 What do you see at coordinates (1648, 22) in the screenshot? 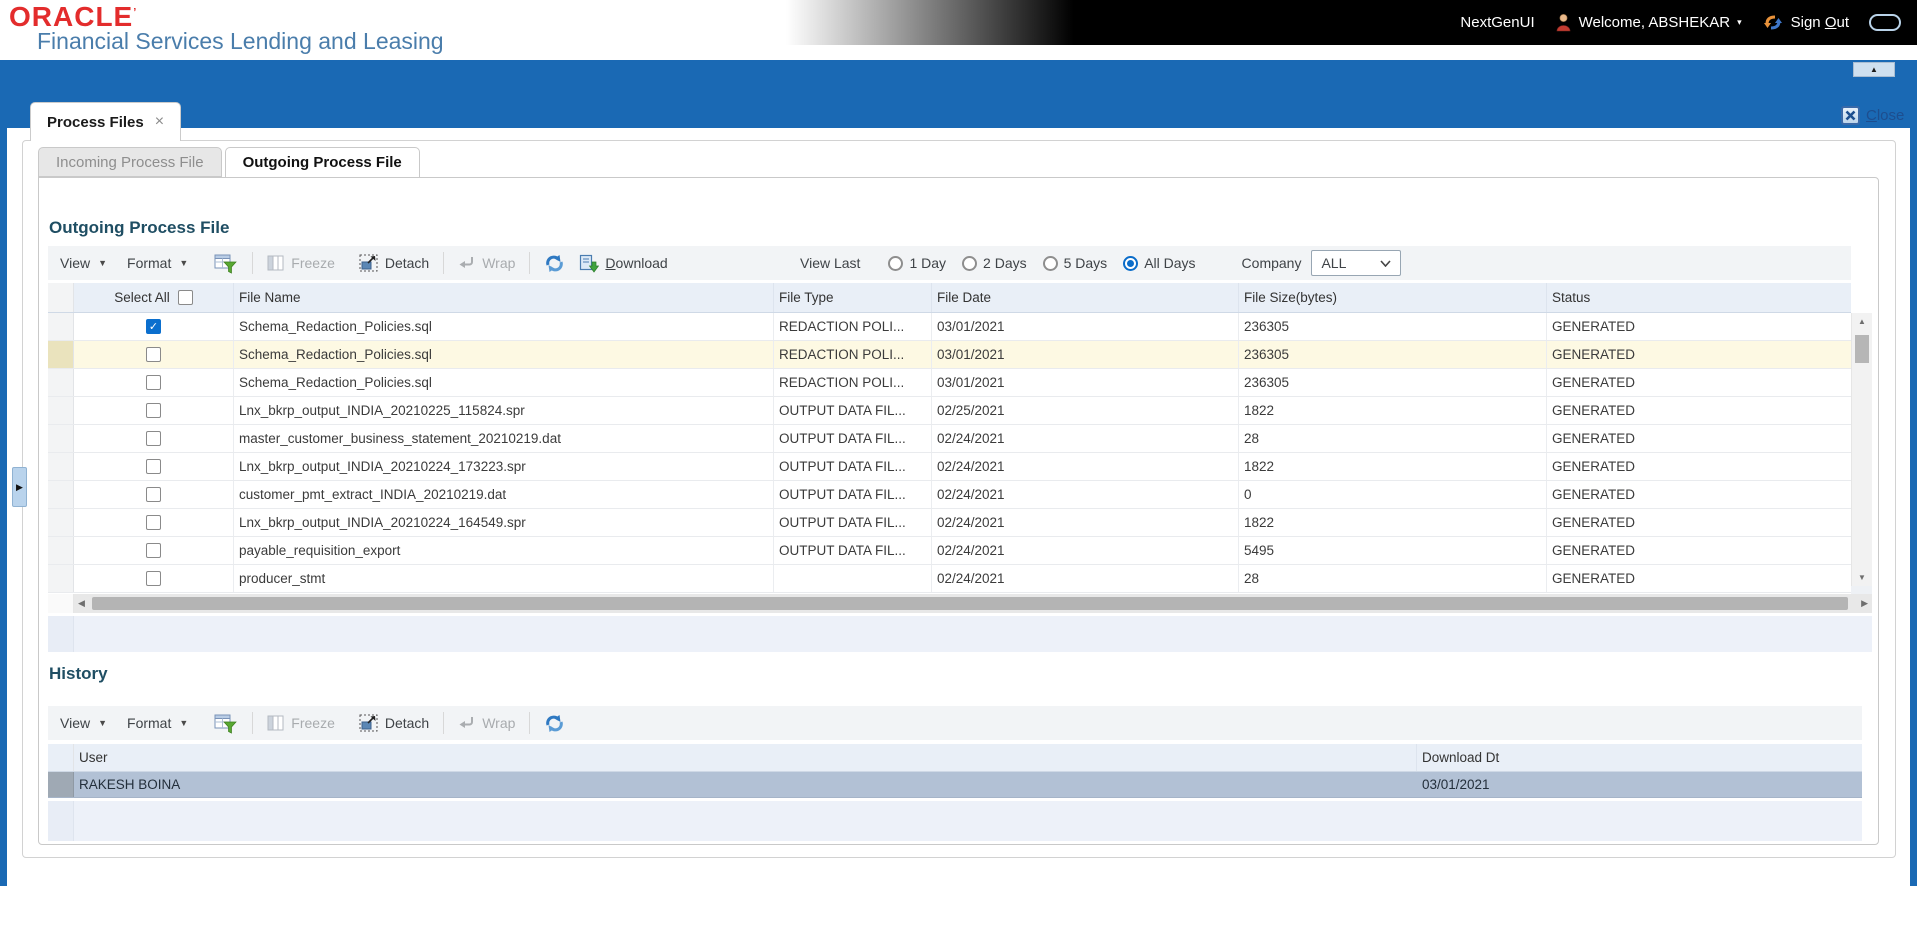
I see `welcome-menu: Welcome, ABSHEKAR ▾` at bounding box center [1648, 22].